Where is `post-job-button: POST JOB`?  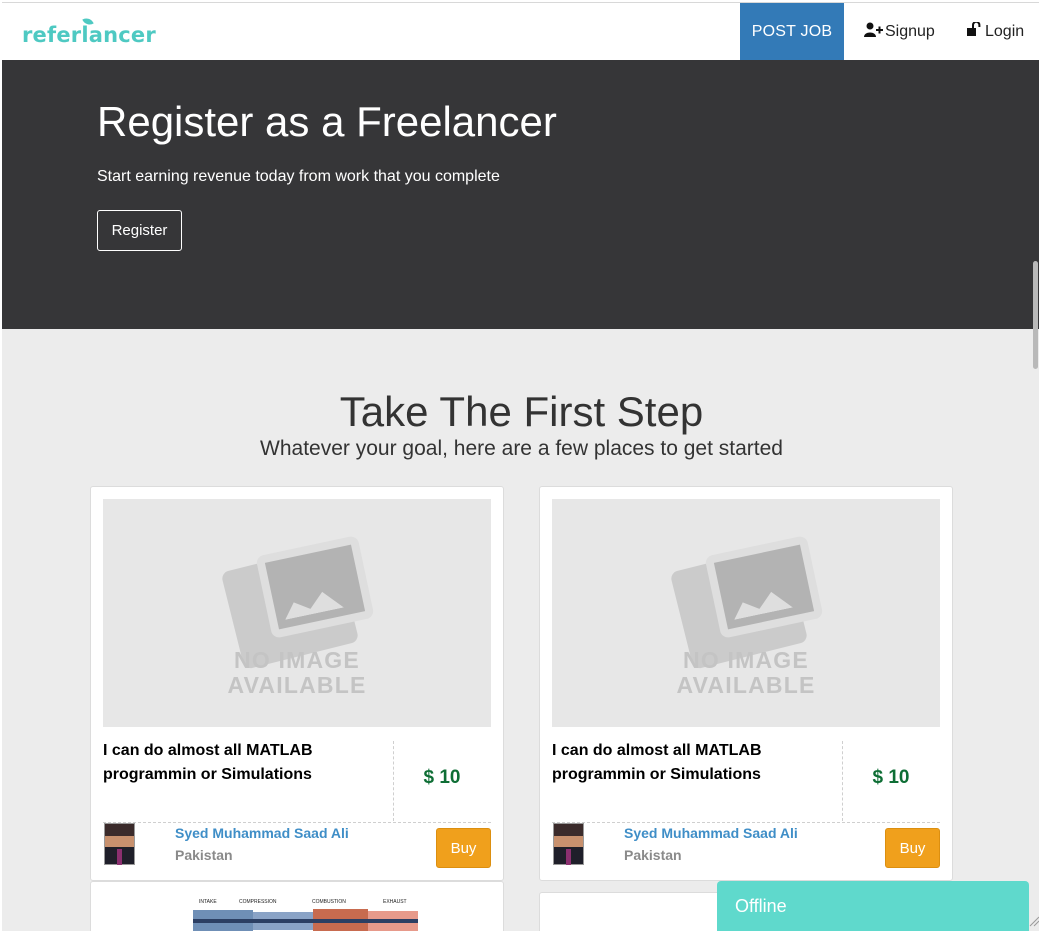
post-job-button: POST JOB is located at coordinates (792, 31).